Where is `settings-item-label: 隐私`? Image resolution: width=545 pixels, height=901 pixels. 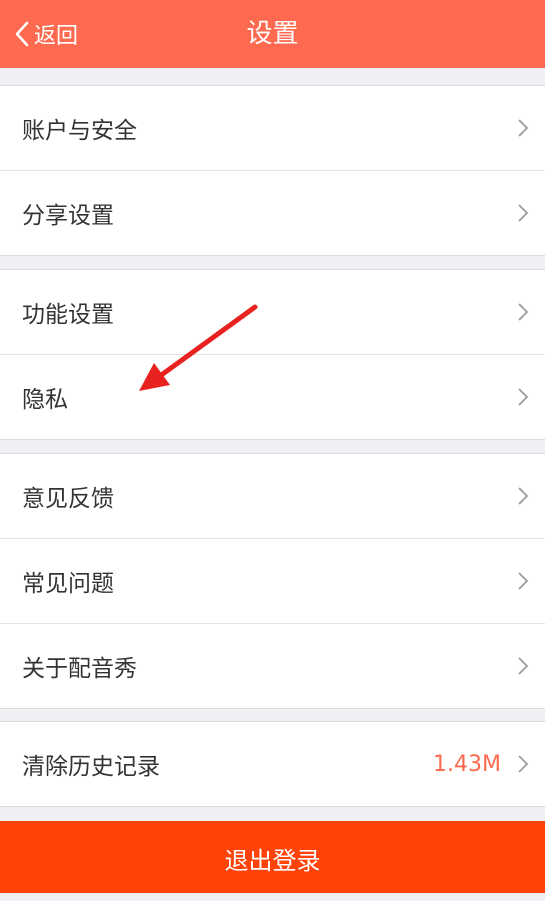 settings-item-label: 隐私 is located at coordinates (45, 400).